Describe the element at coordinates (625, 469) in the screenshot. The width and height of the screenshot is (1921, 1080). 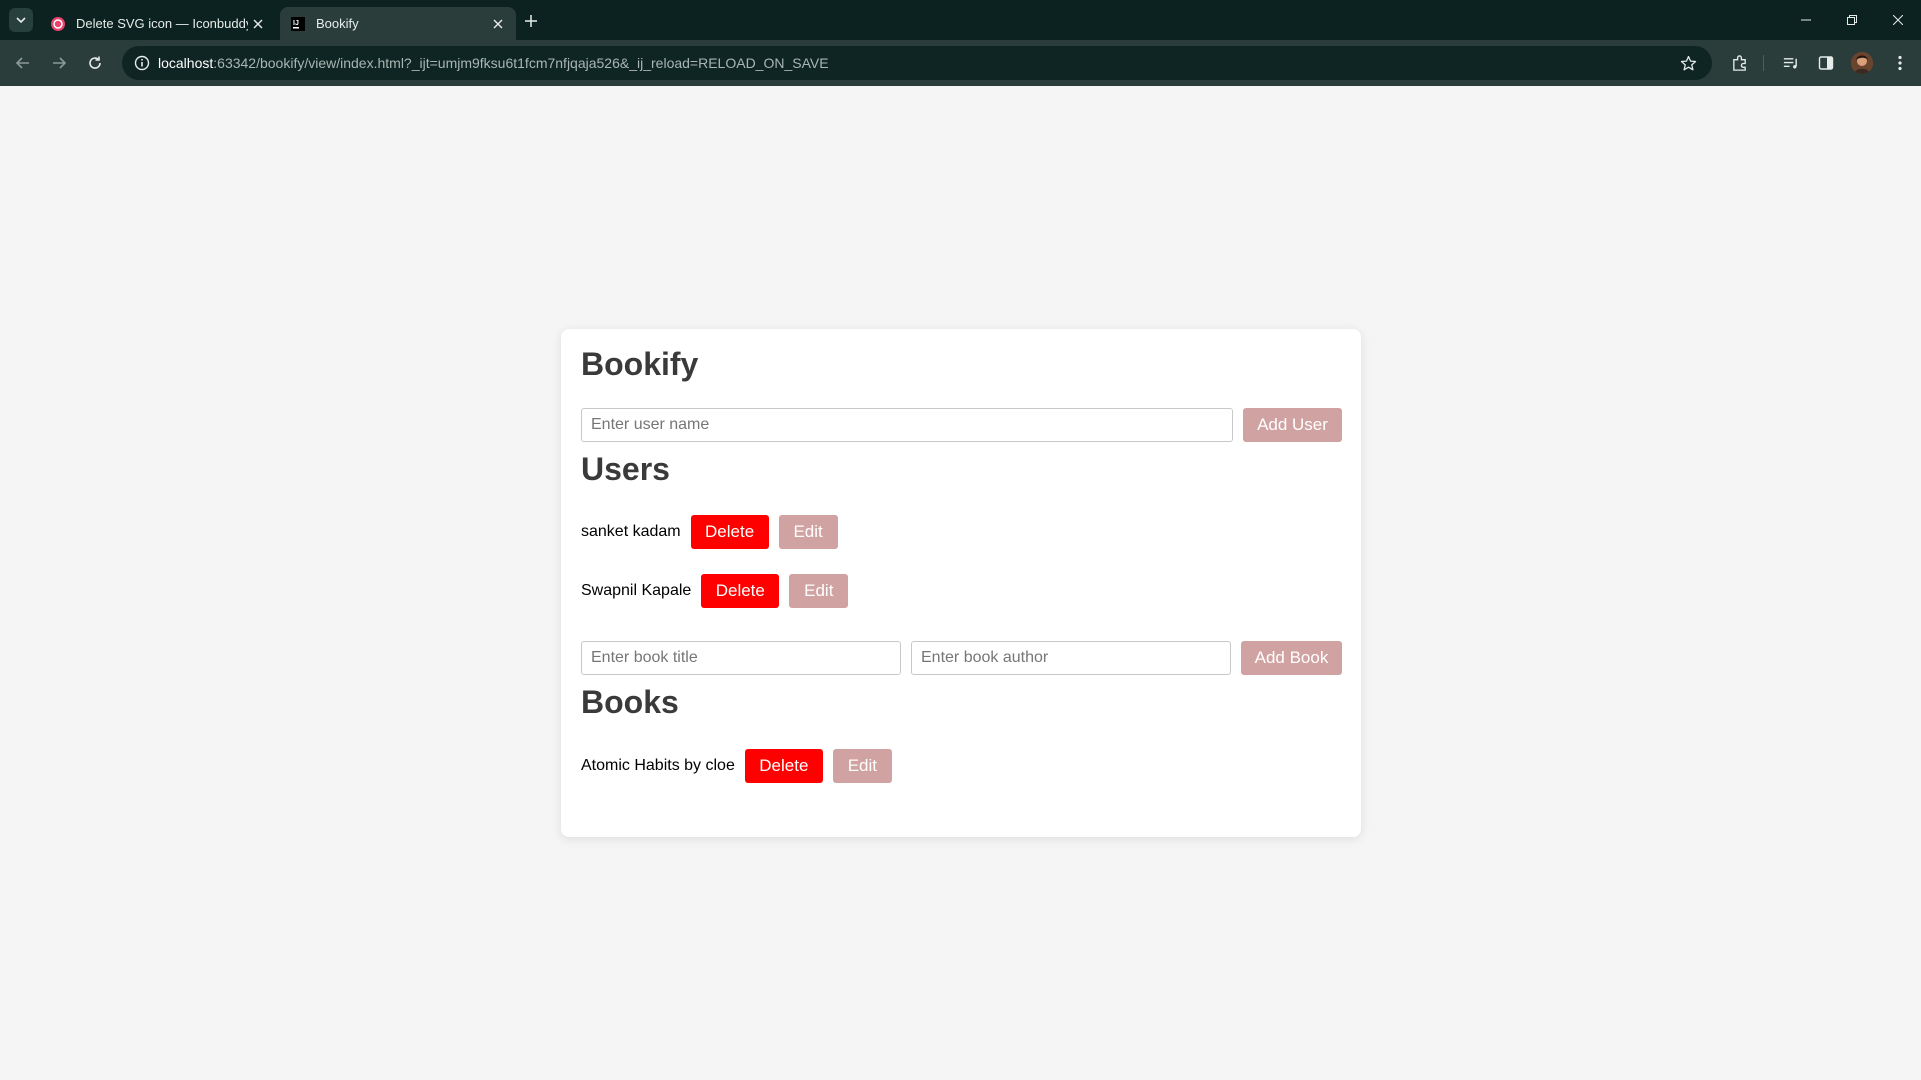
I see `users-heading: Users` at that location.